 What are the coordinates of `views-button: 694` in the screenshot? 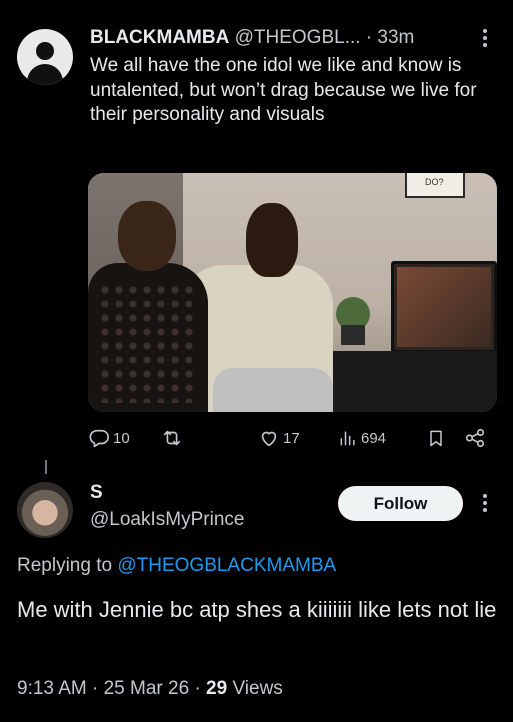 It's located at (362, 438).